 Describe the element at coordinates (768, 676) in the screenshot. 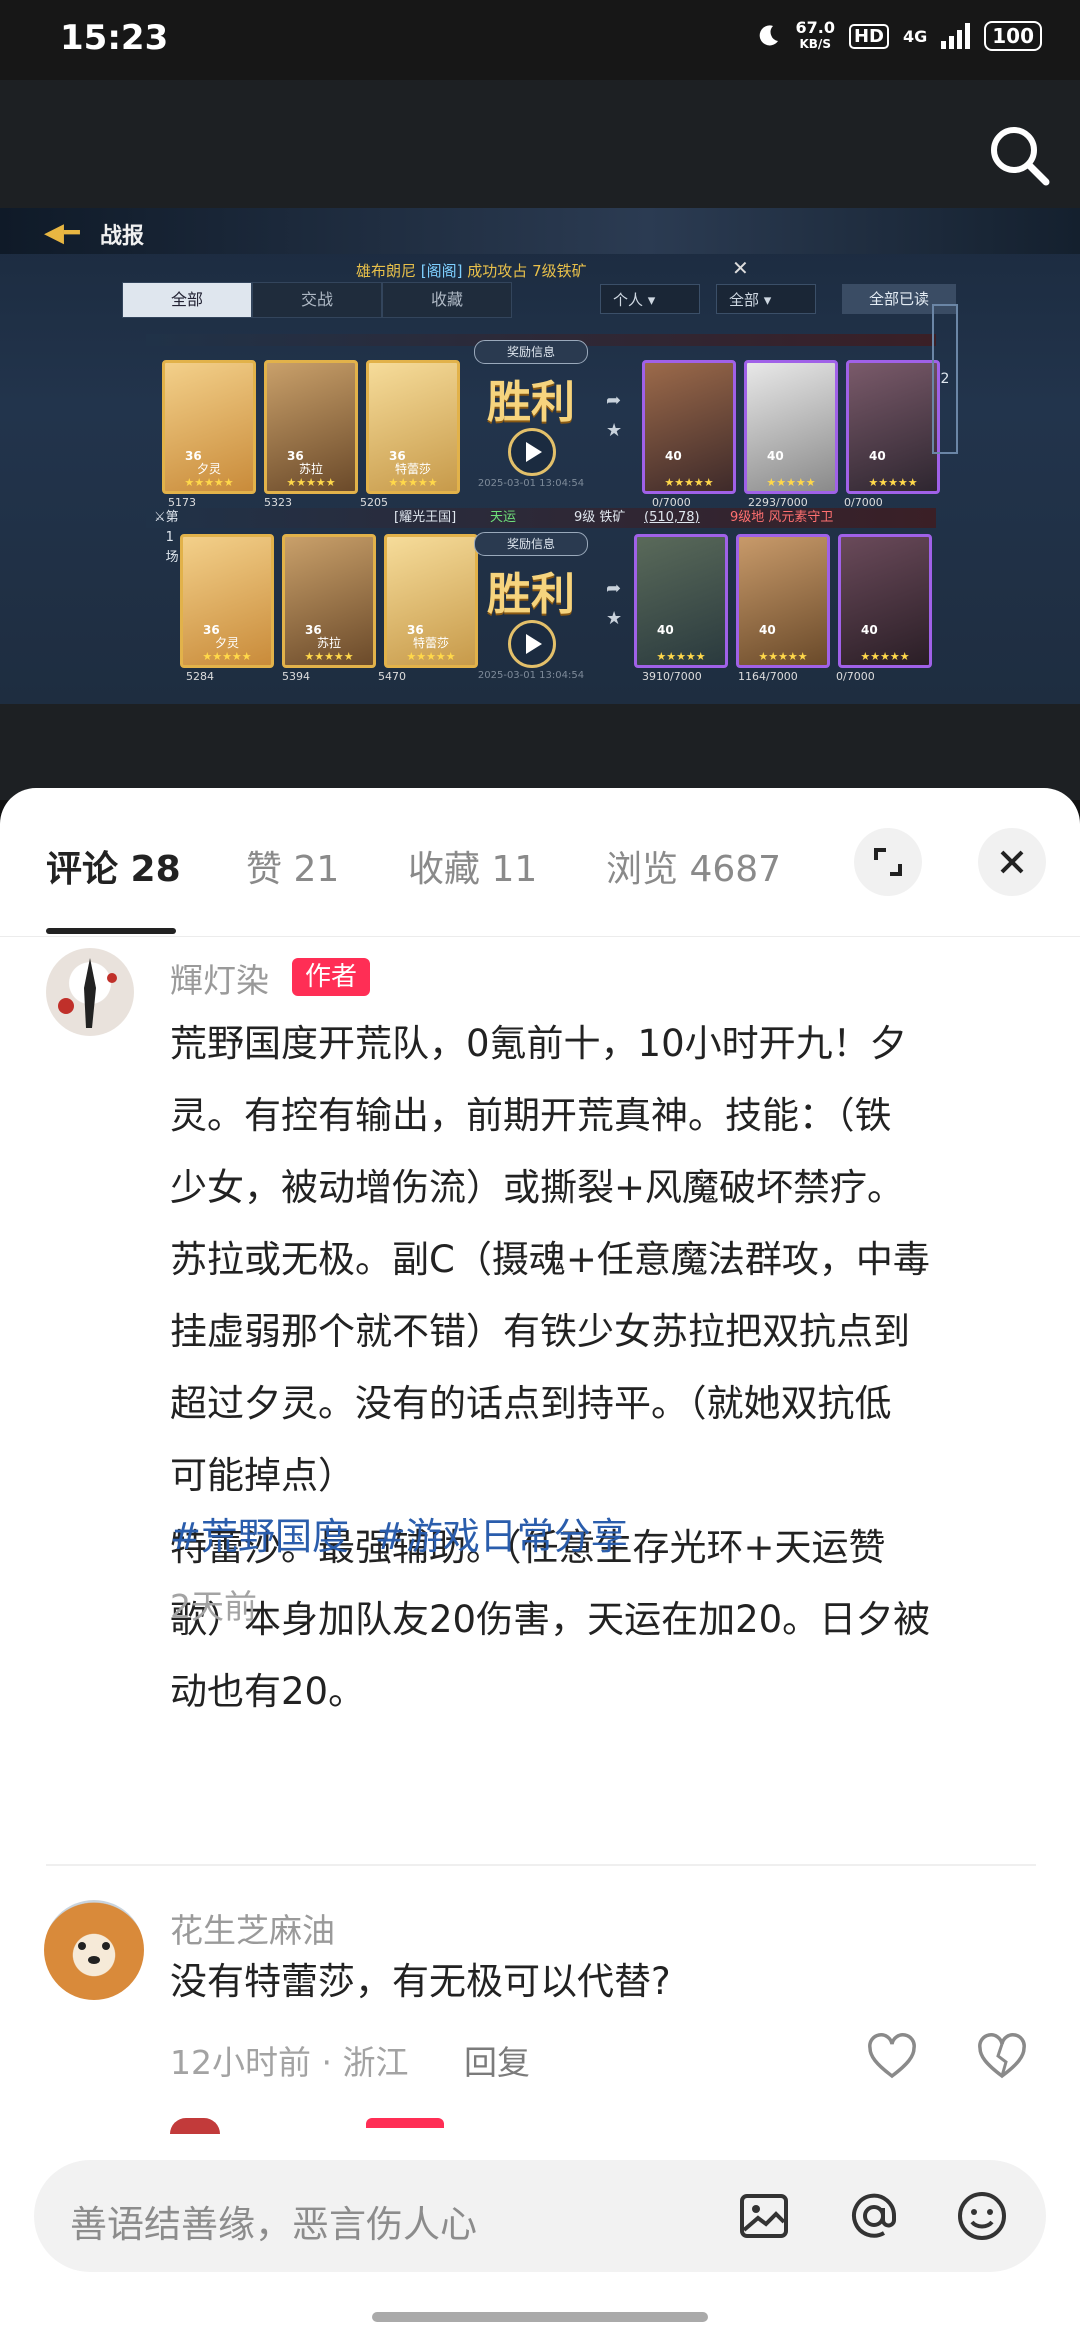

I see `enemy-hp: 1164/7000` at that location.